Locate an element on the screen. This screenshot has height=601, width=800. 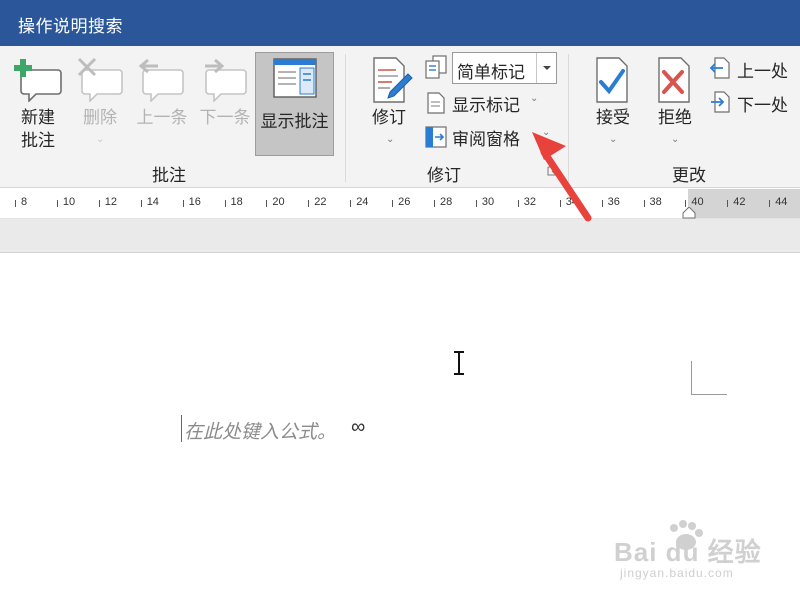
show-comments-icon is located at coordinates (295, 78).